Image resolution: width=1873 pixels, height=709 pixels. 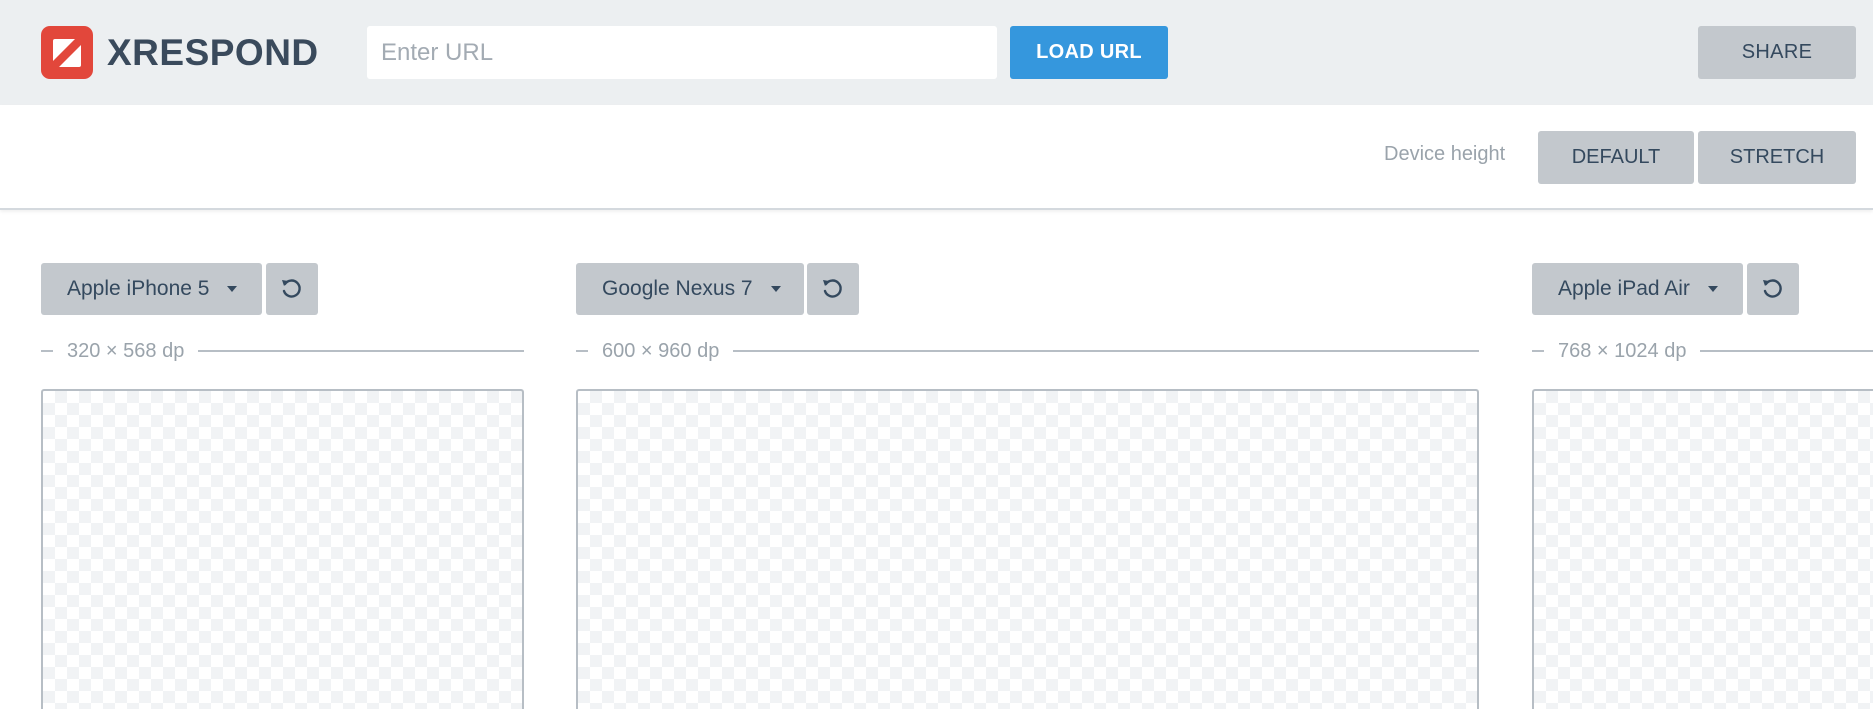 What do you see at coordinates (1624, 288) in the screenshot?
I see `device-name: Apple iPad Air` at bounding box center [1624, 288].